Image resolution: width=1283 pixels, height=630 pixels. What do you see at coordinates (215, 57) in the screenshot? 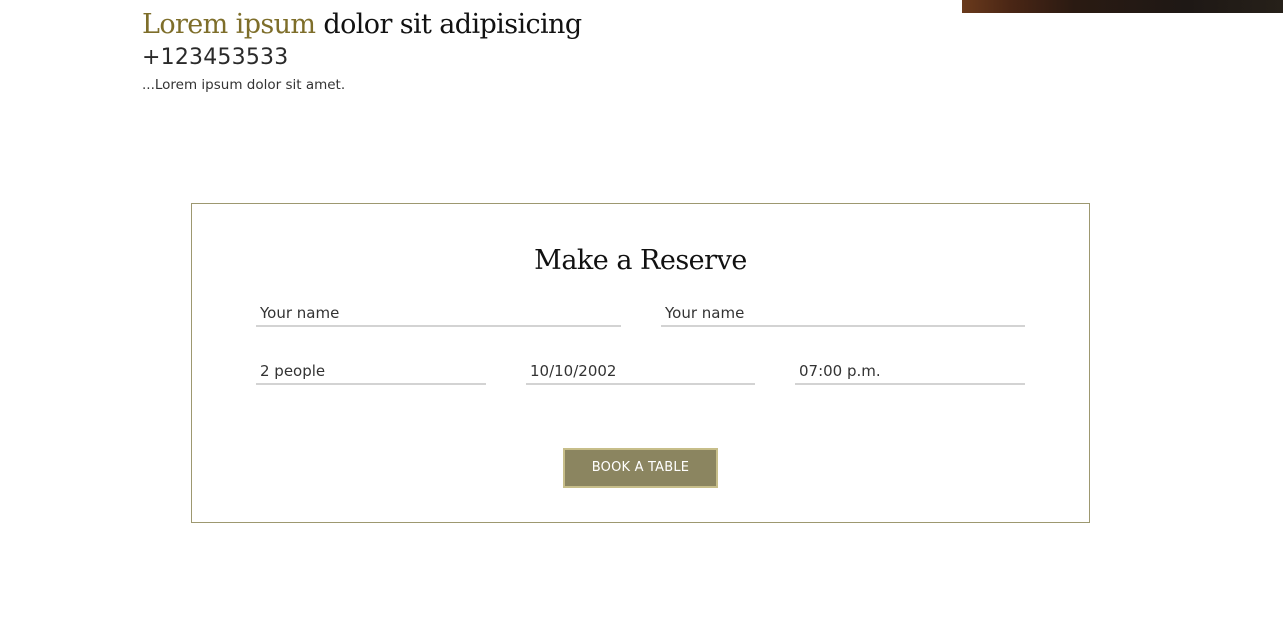
I see `phone-number: +123453533` at bounding box center [215, 57].